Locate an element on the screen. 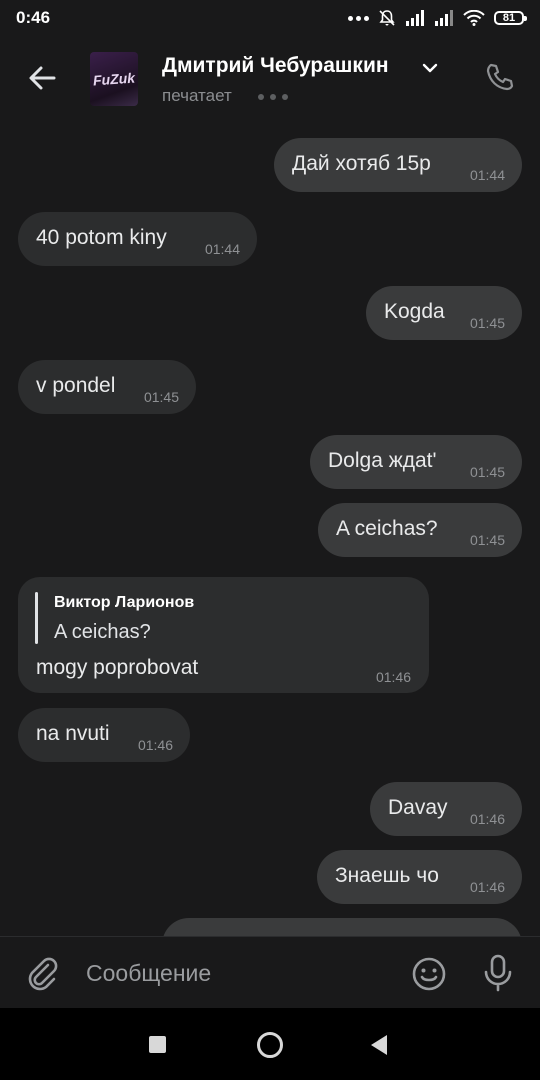  status-bar: 0:46 81 is located at coordinates (270, 19).